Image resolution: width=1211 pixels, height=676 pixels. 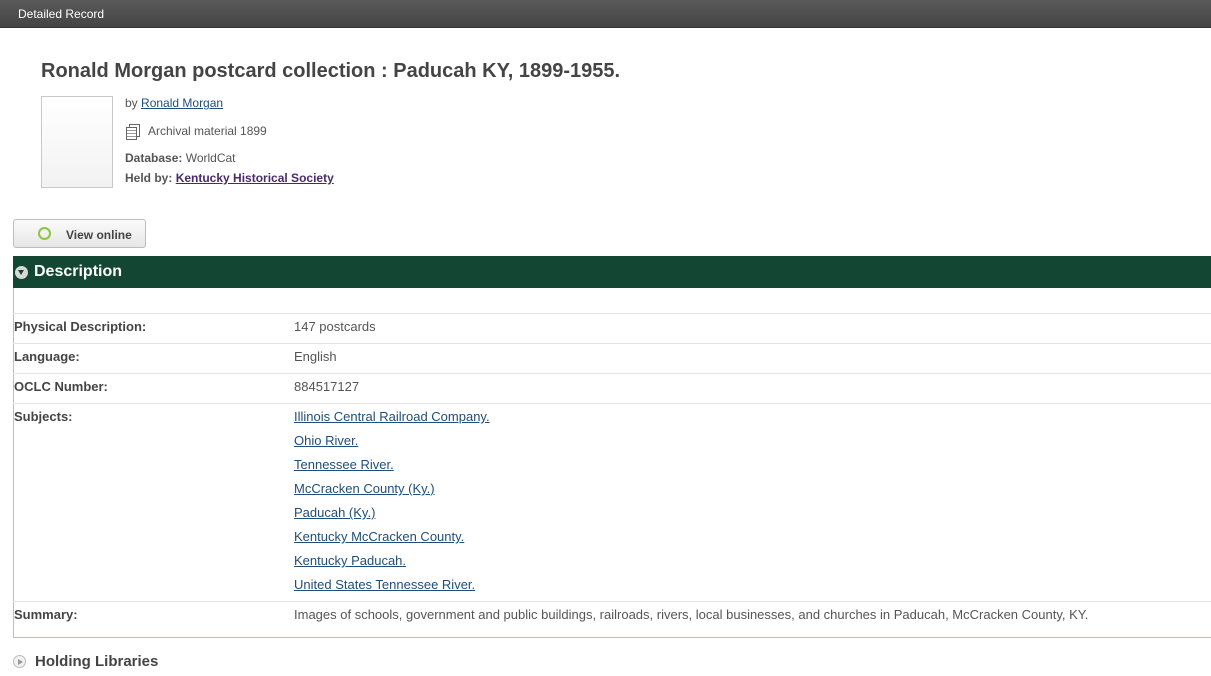 I want to click on physical-description-label: Physical Description:, so click(x=80, y=326).